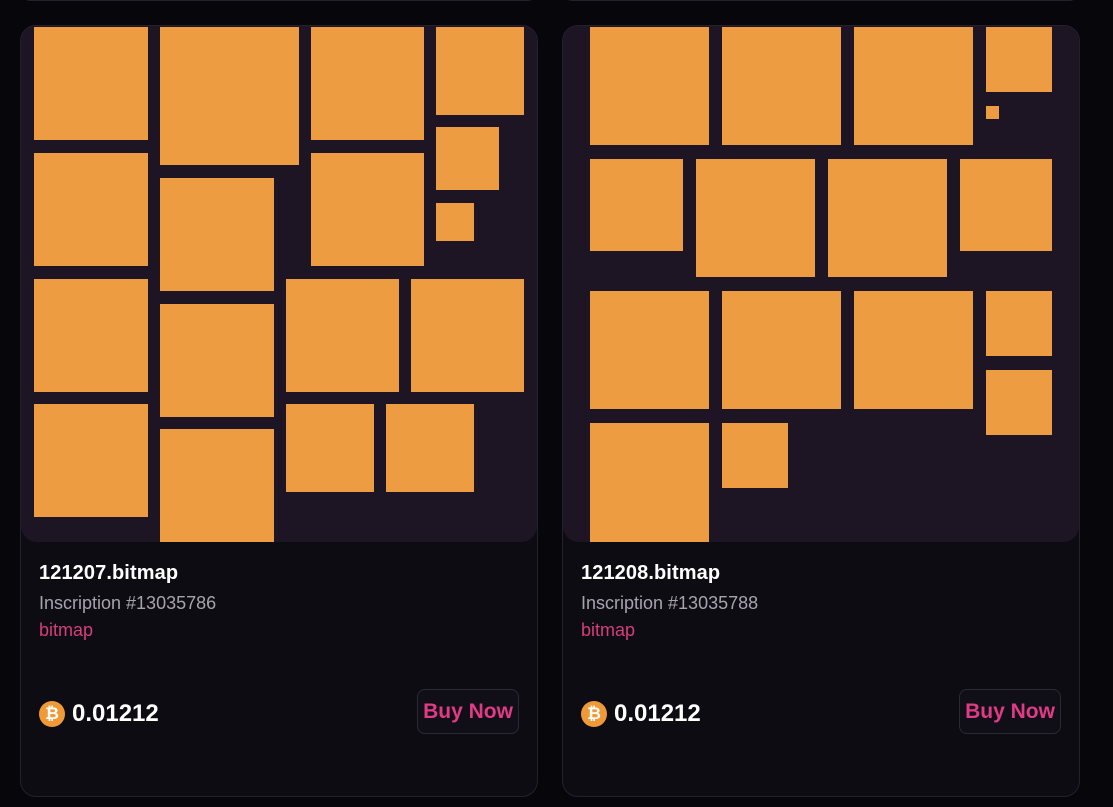 This screenshot has height=807, width=1113. I want to click on inscription-number: Inscription #13035788, so click(670, 603).